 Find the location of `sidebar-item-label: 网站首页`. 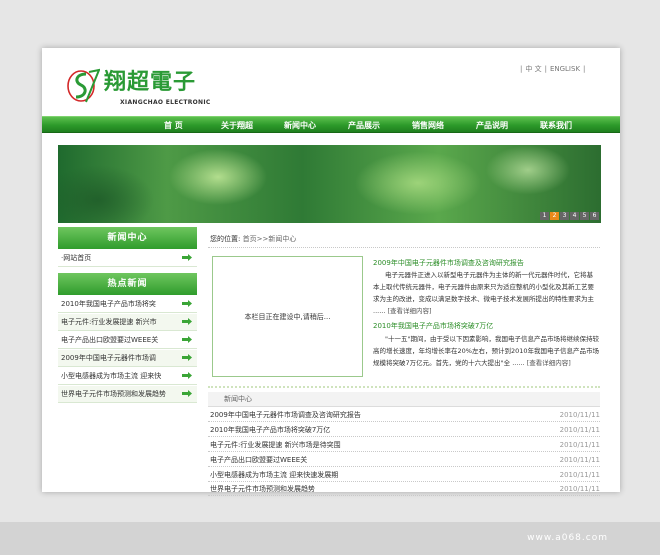

sidebar-item-label: 网站首页 is located at coordinates (77, 258).